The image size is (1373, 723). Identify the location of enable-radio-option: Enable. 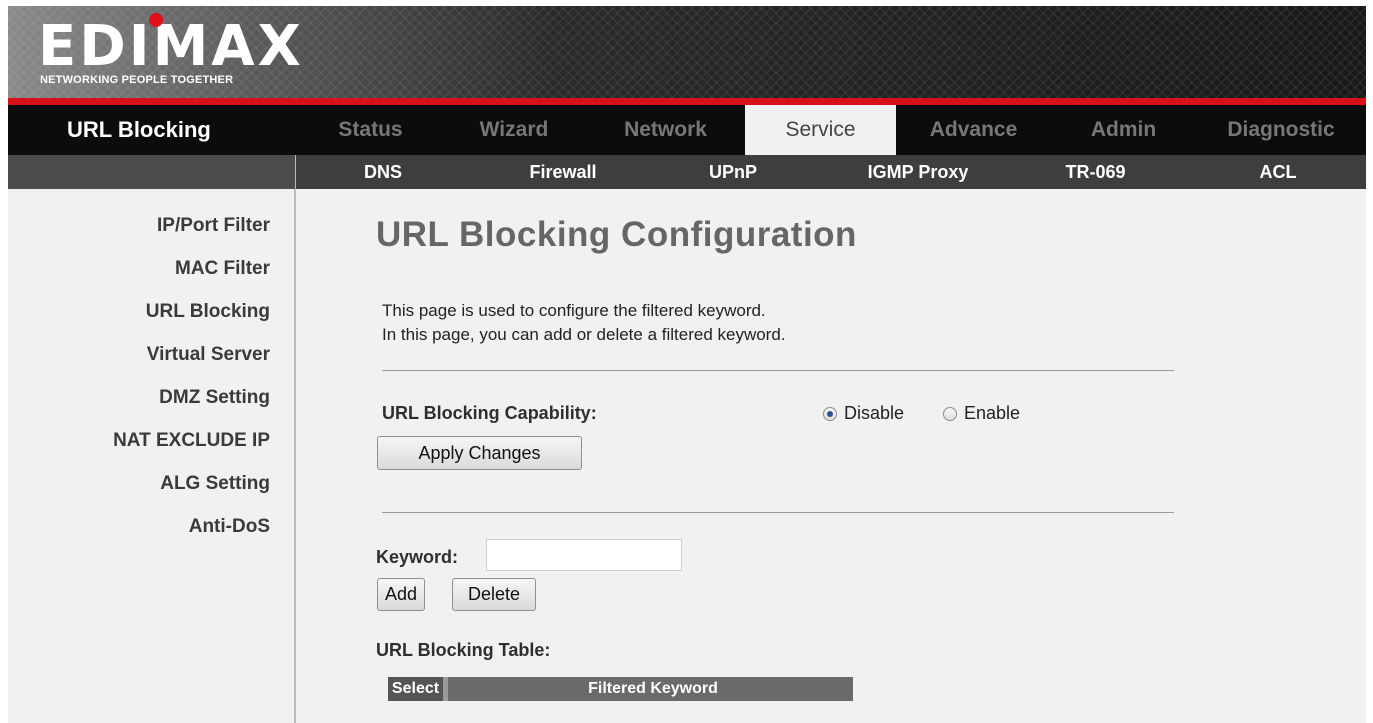
(981, 413).